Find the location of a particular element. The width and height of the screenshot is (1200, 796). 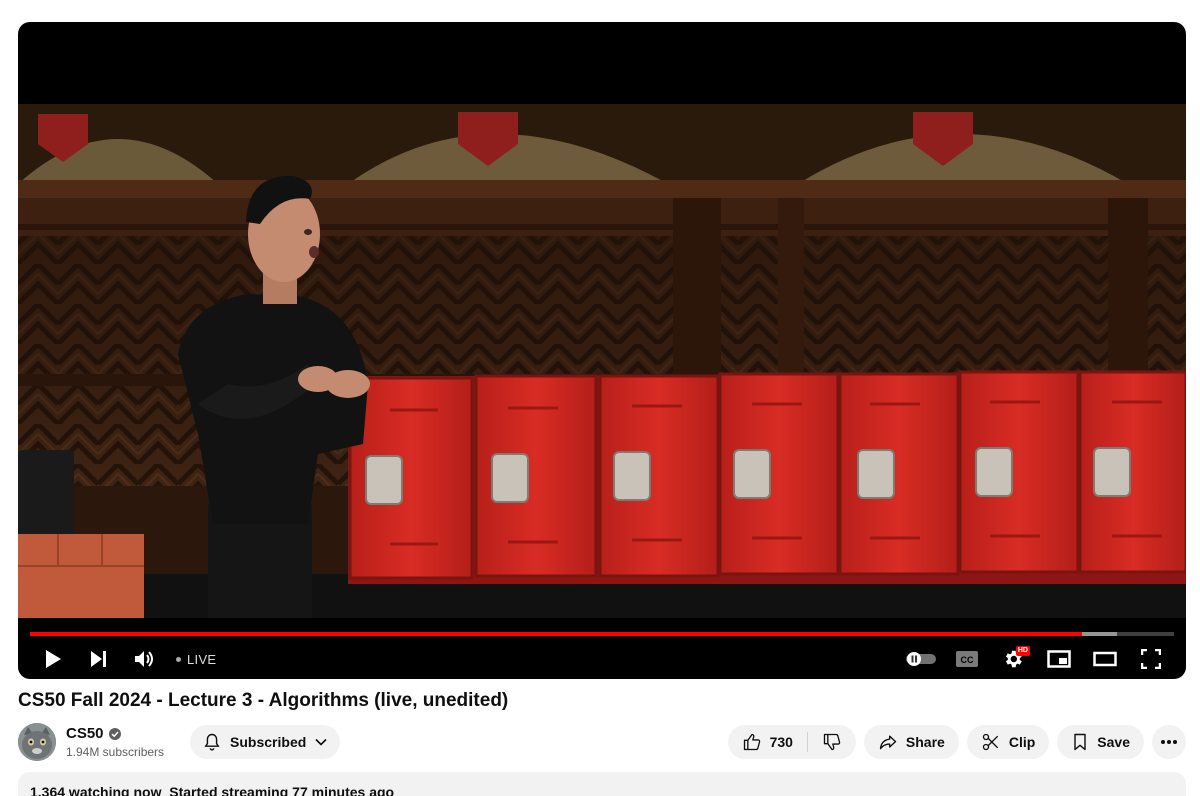

share-icon is located at coordinates (888, 742).